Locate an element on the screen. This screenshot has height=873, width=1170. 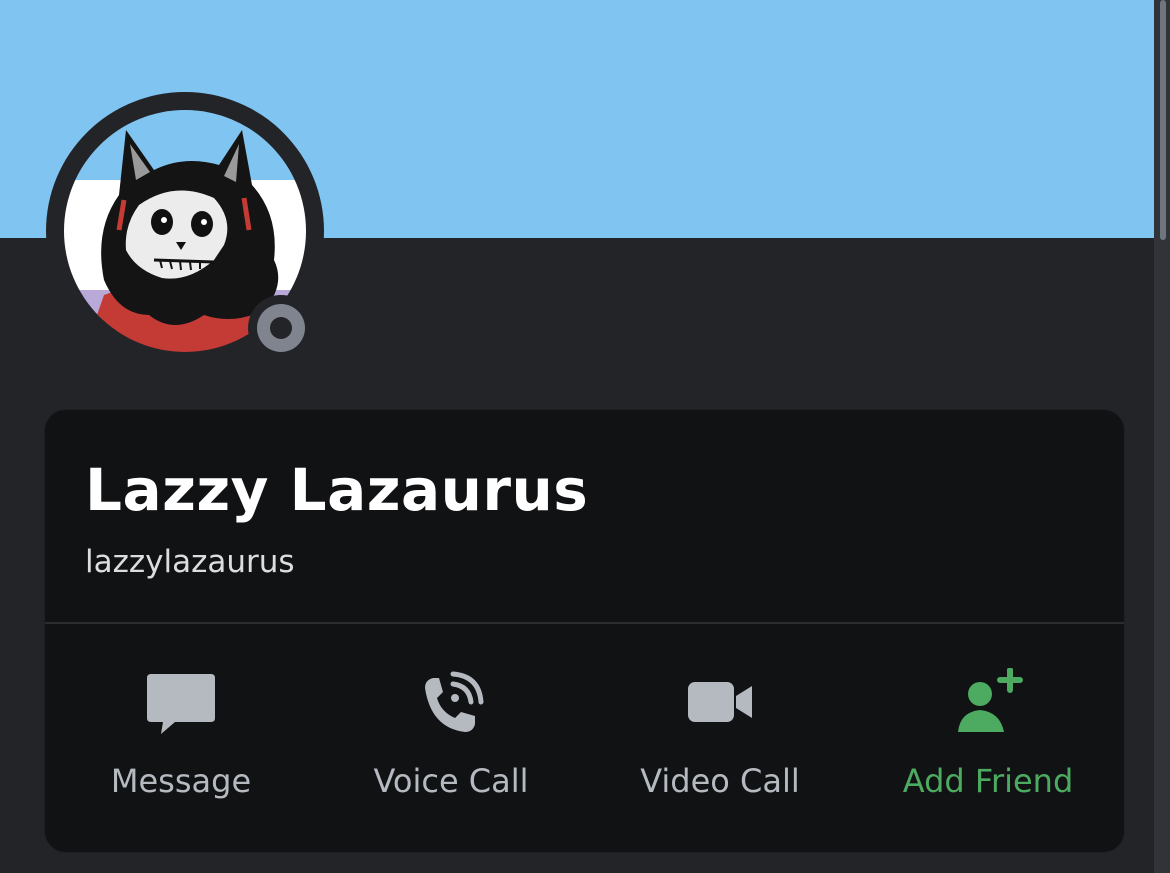
voice-call-button: Voice Call is located at coordinates (451, 738).